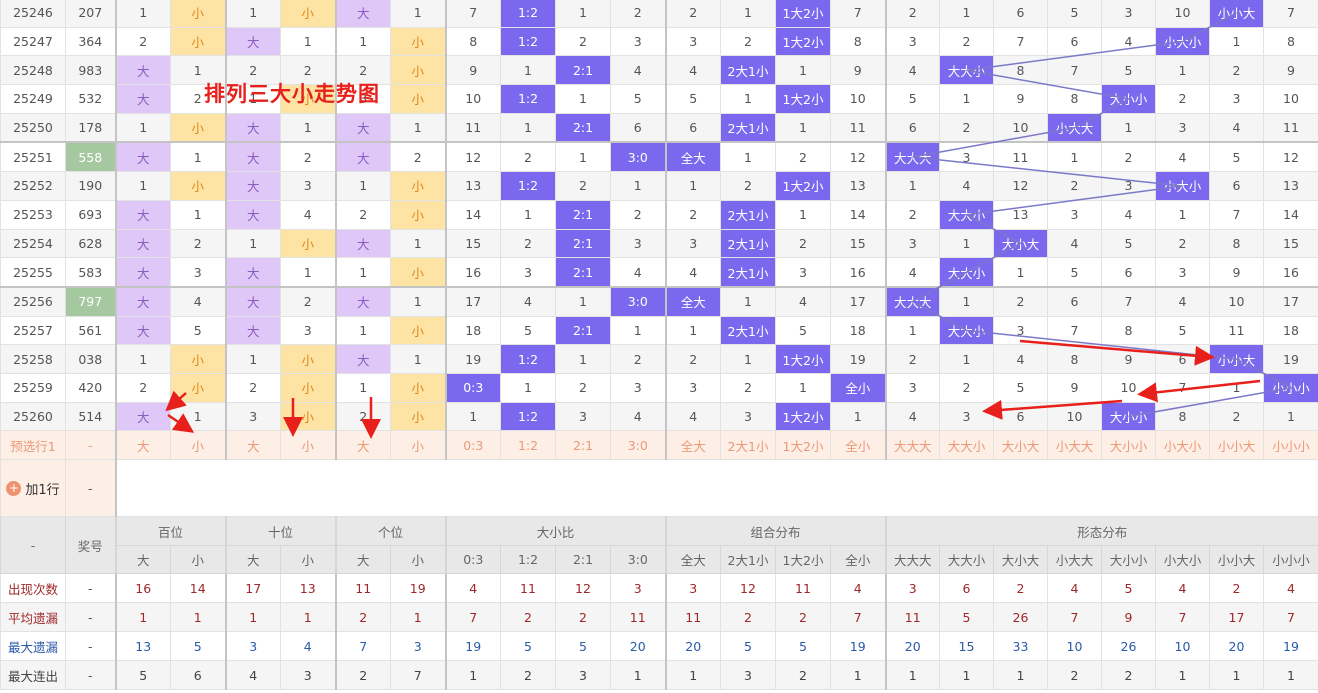  What do you see at coordinates (1182, 617) in the screenshot?
I see `stats-value: 7` at bounding box center [1182, 617].